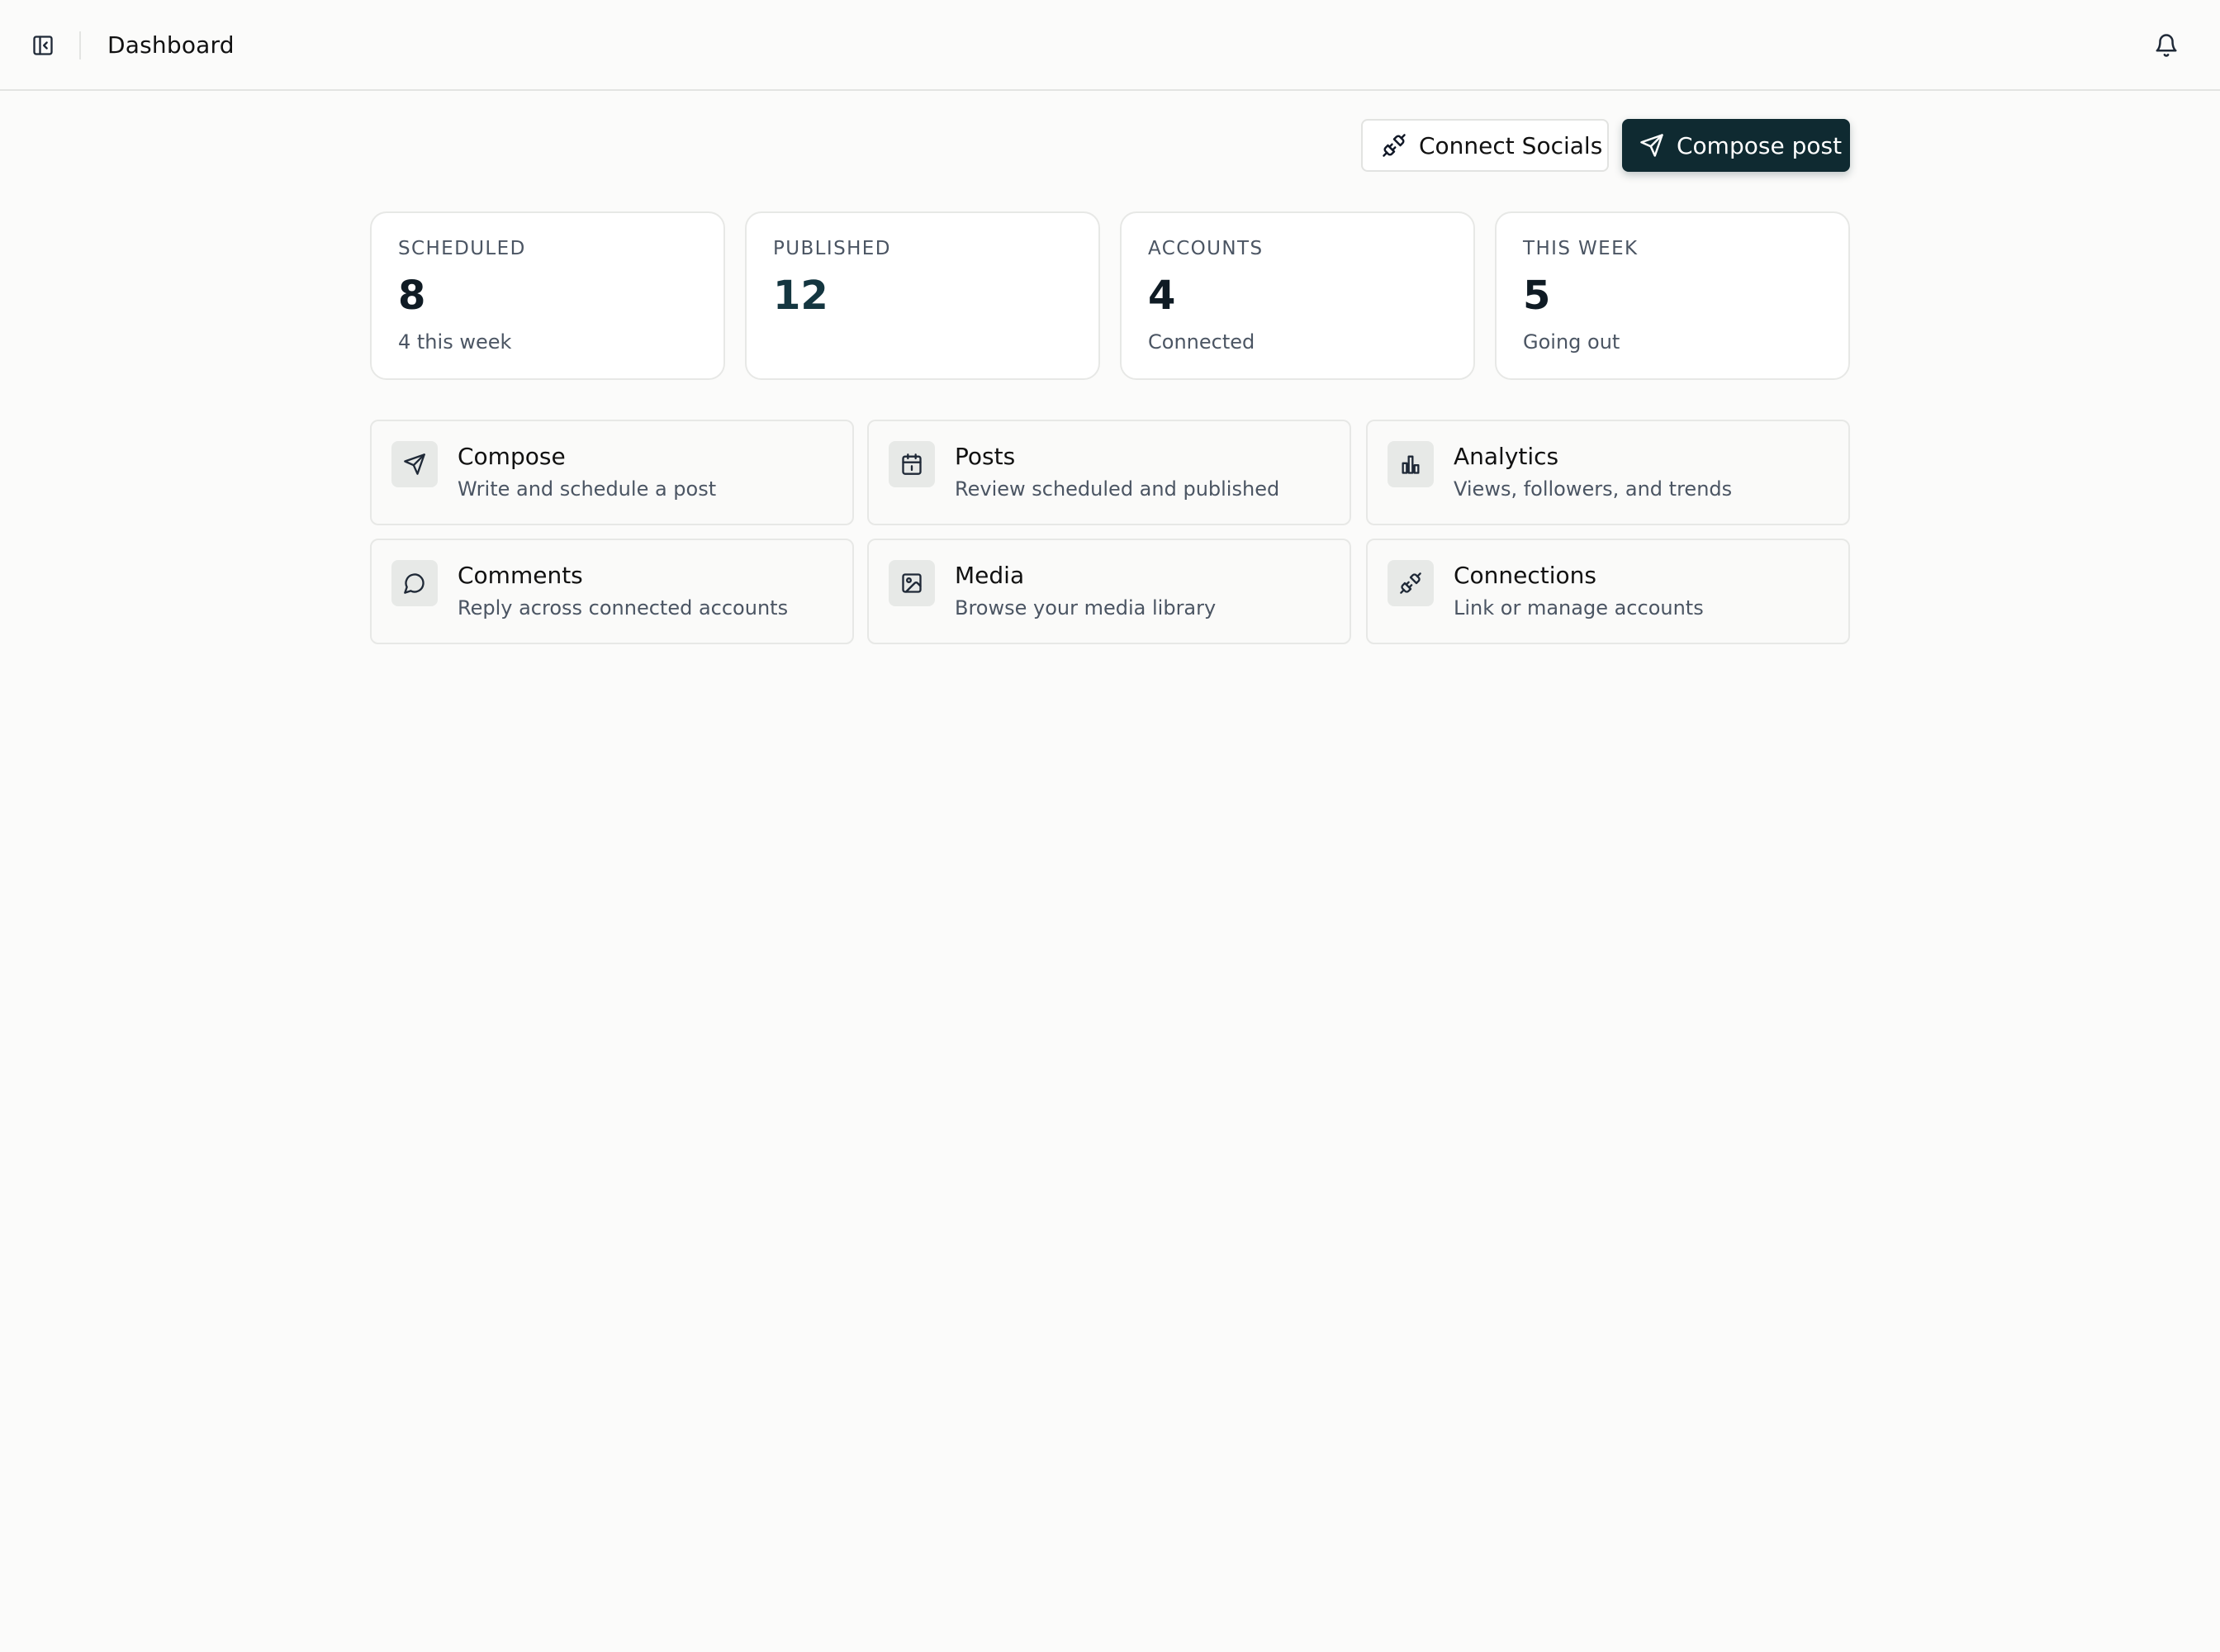 The image size is (2220, 1652). I want to click on compose-post-label: Compose post, so click(1760, 145).